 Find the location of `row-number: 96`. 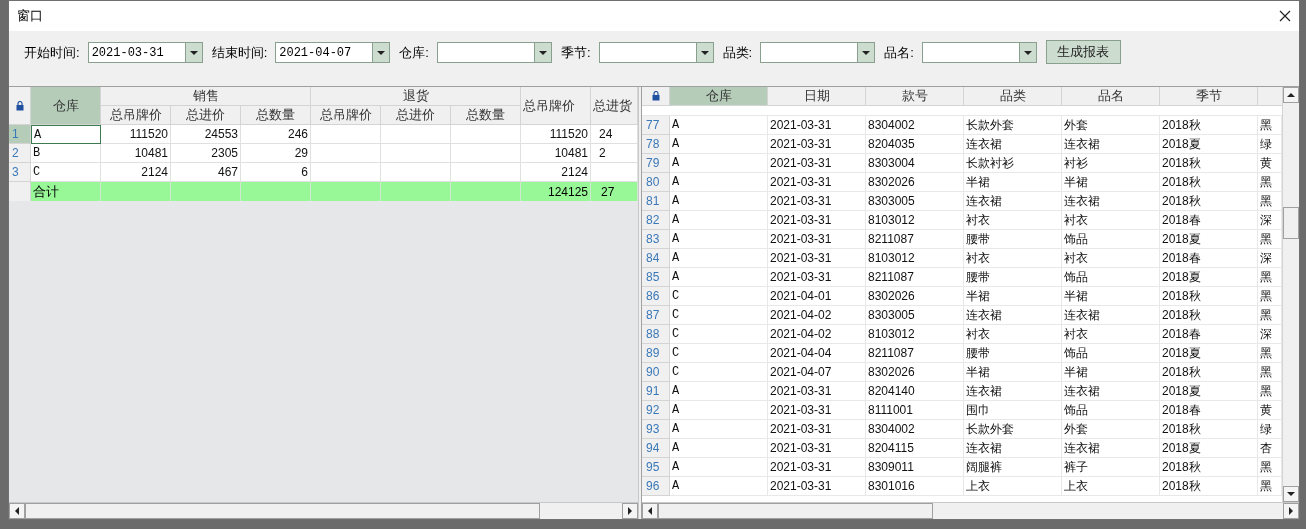

row-number: 96 is located at coordinates (656, 486).